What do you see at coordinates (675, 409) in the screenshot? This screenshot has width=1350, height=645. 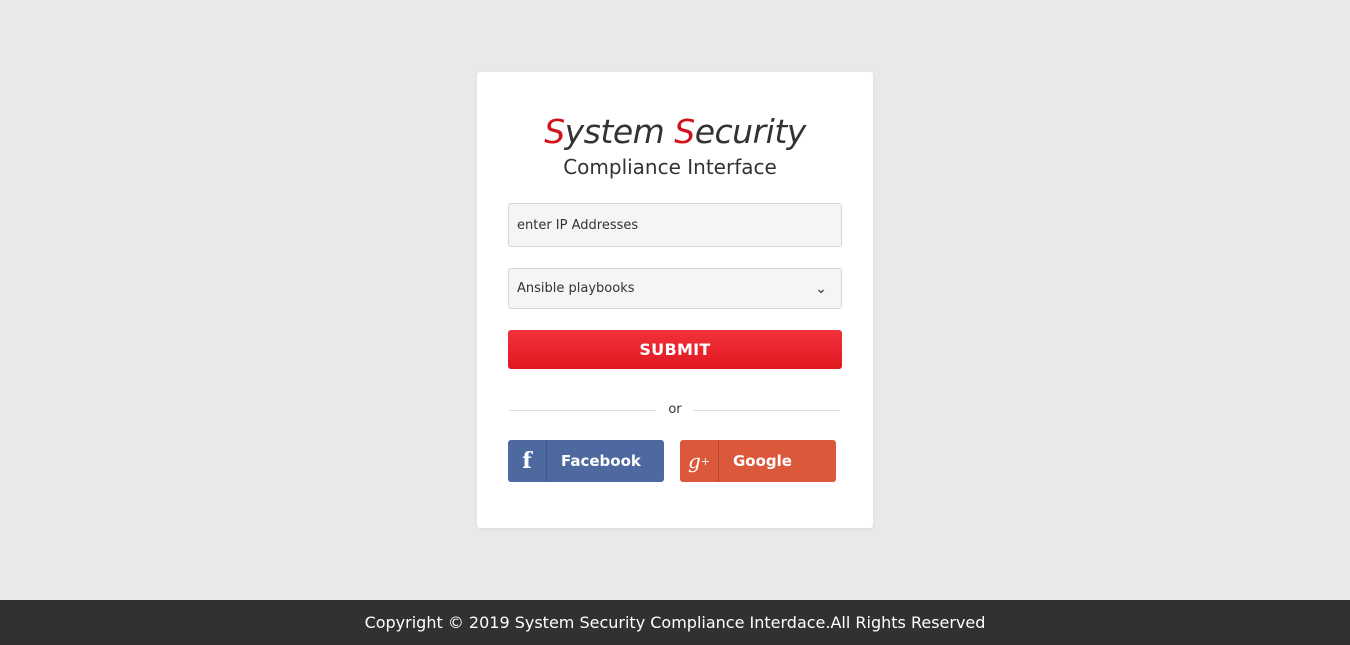 I see `or-separator: or` at bounding box center [675, 409].